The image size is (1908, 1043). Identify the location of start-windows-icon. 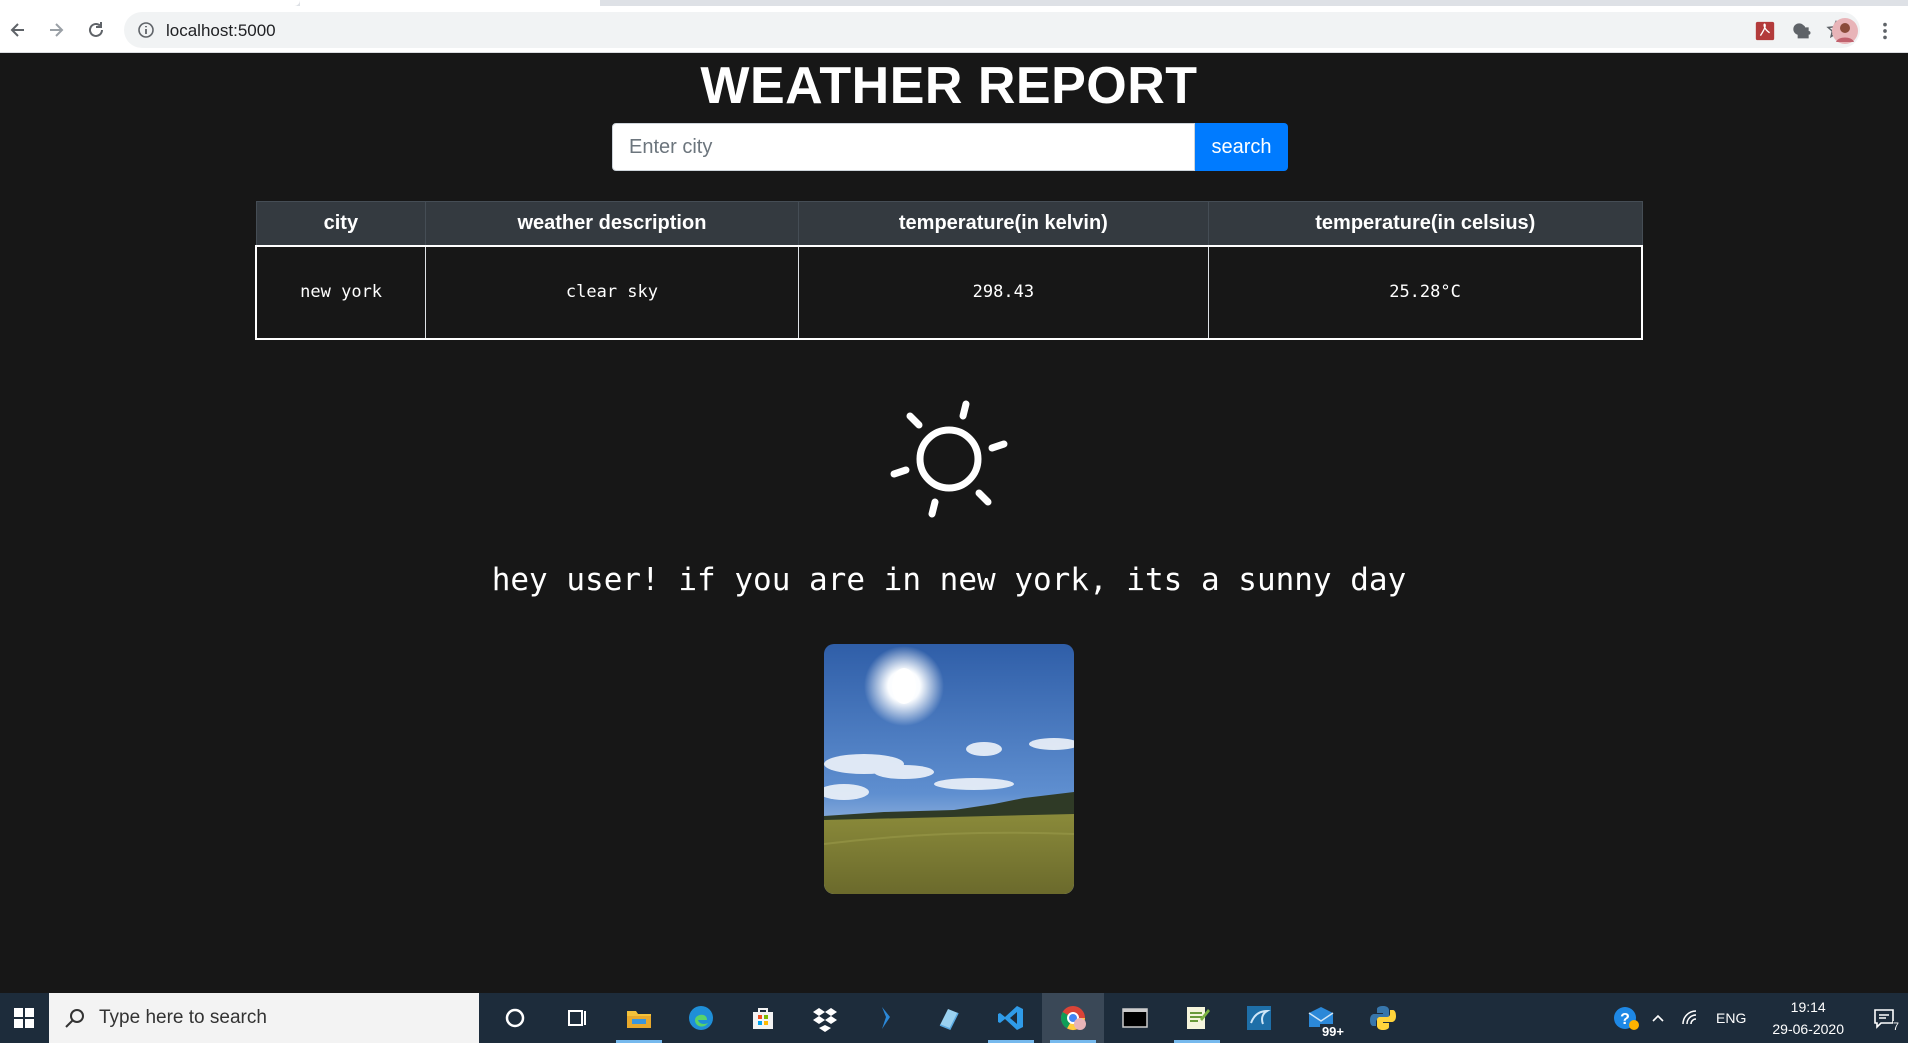
(24, 1018).